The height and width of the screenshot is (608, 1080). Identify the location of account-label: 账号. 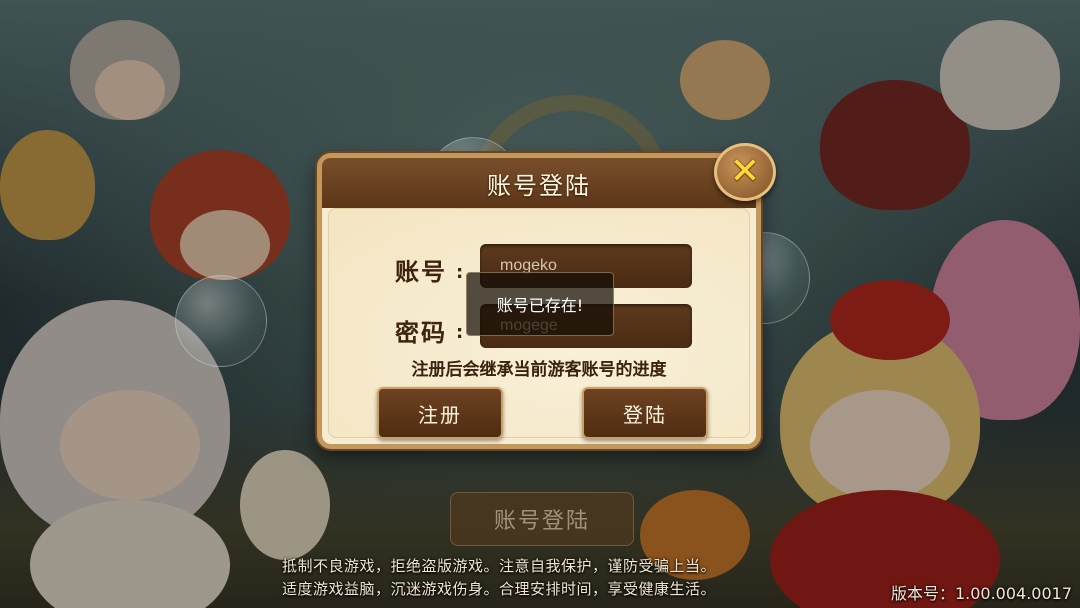
(421, 272).